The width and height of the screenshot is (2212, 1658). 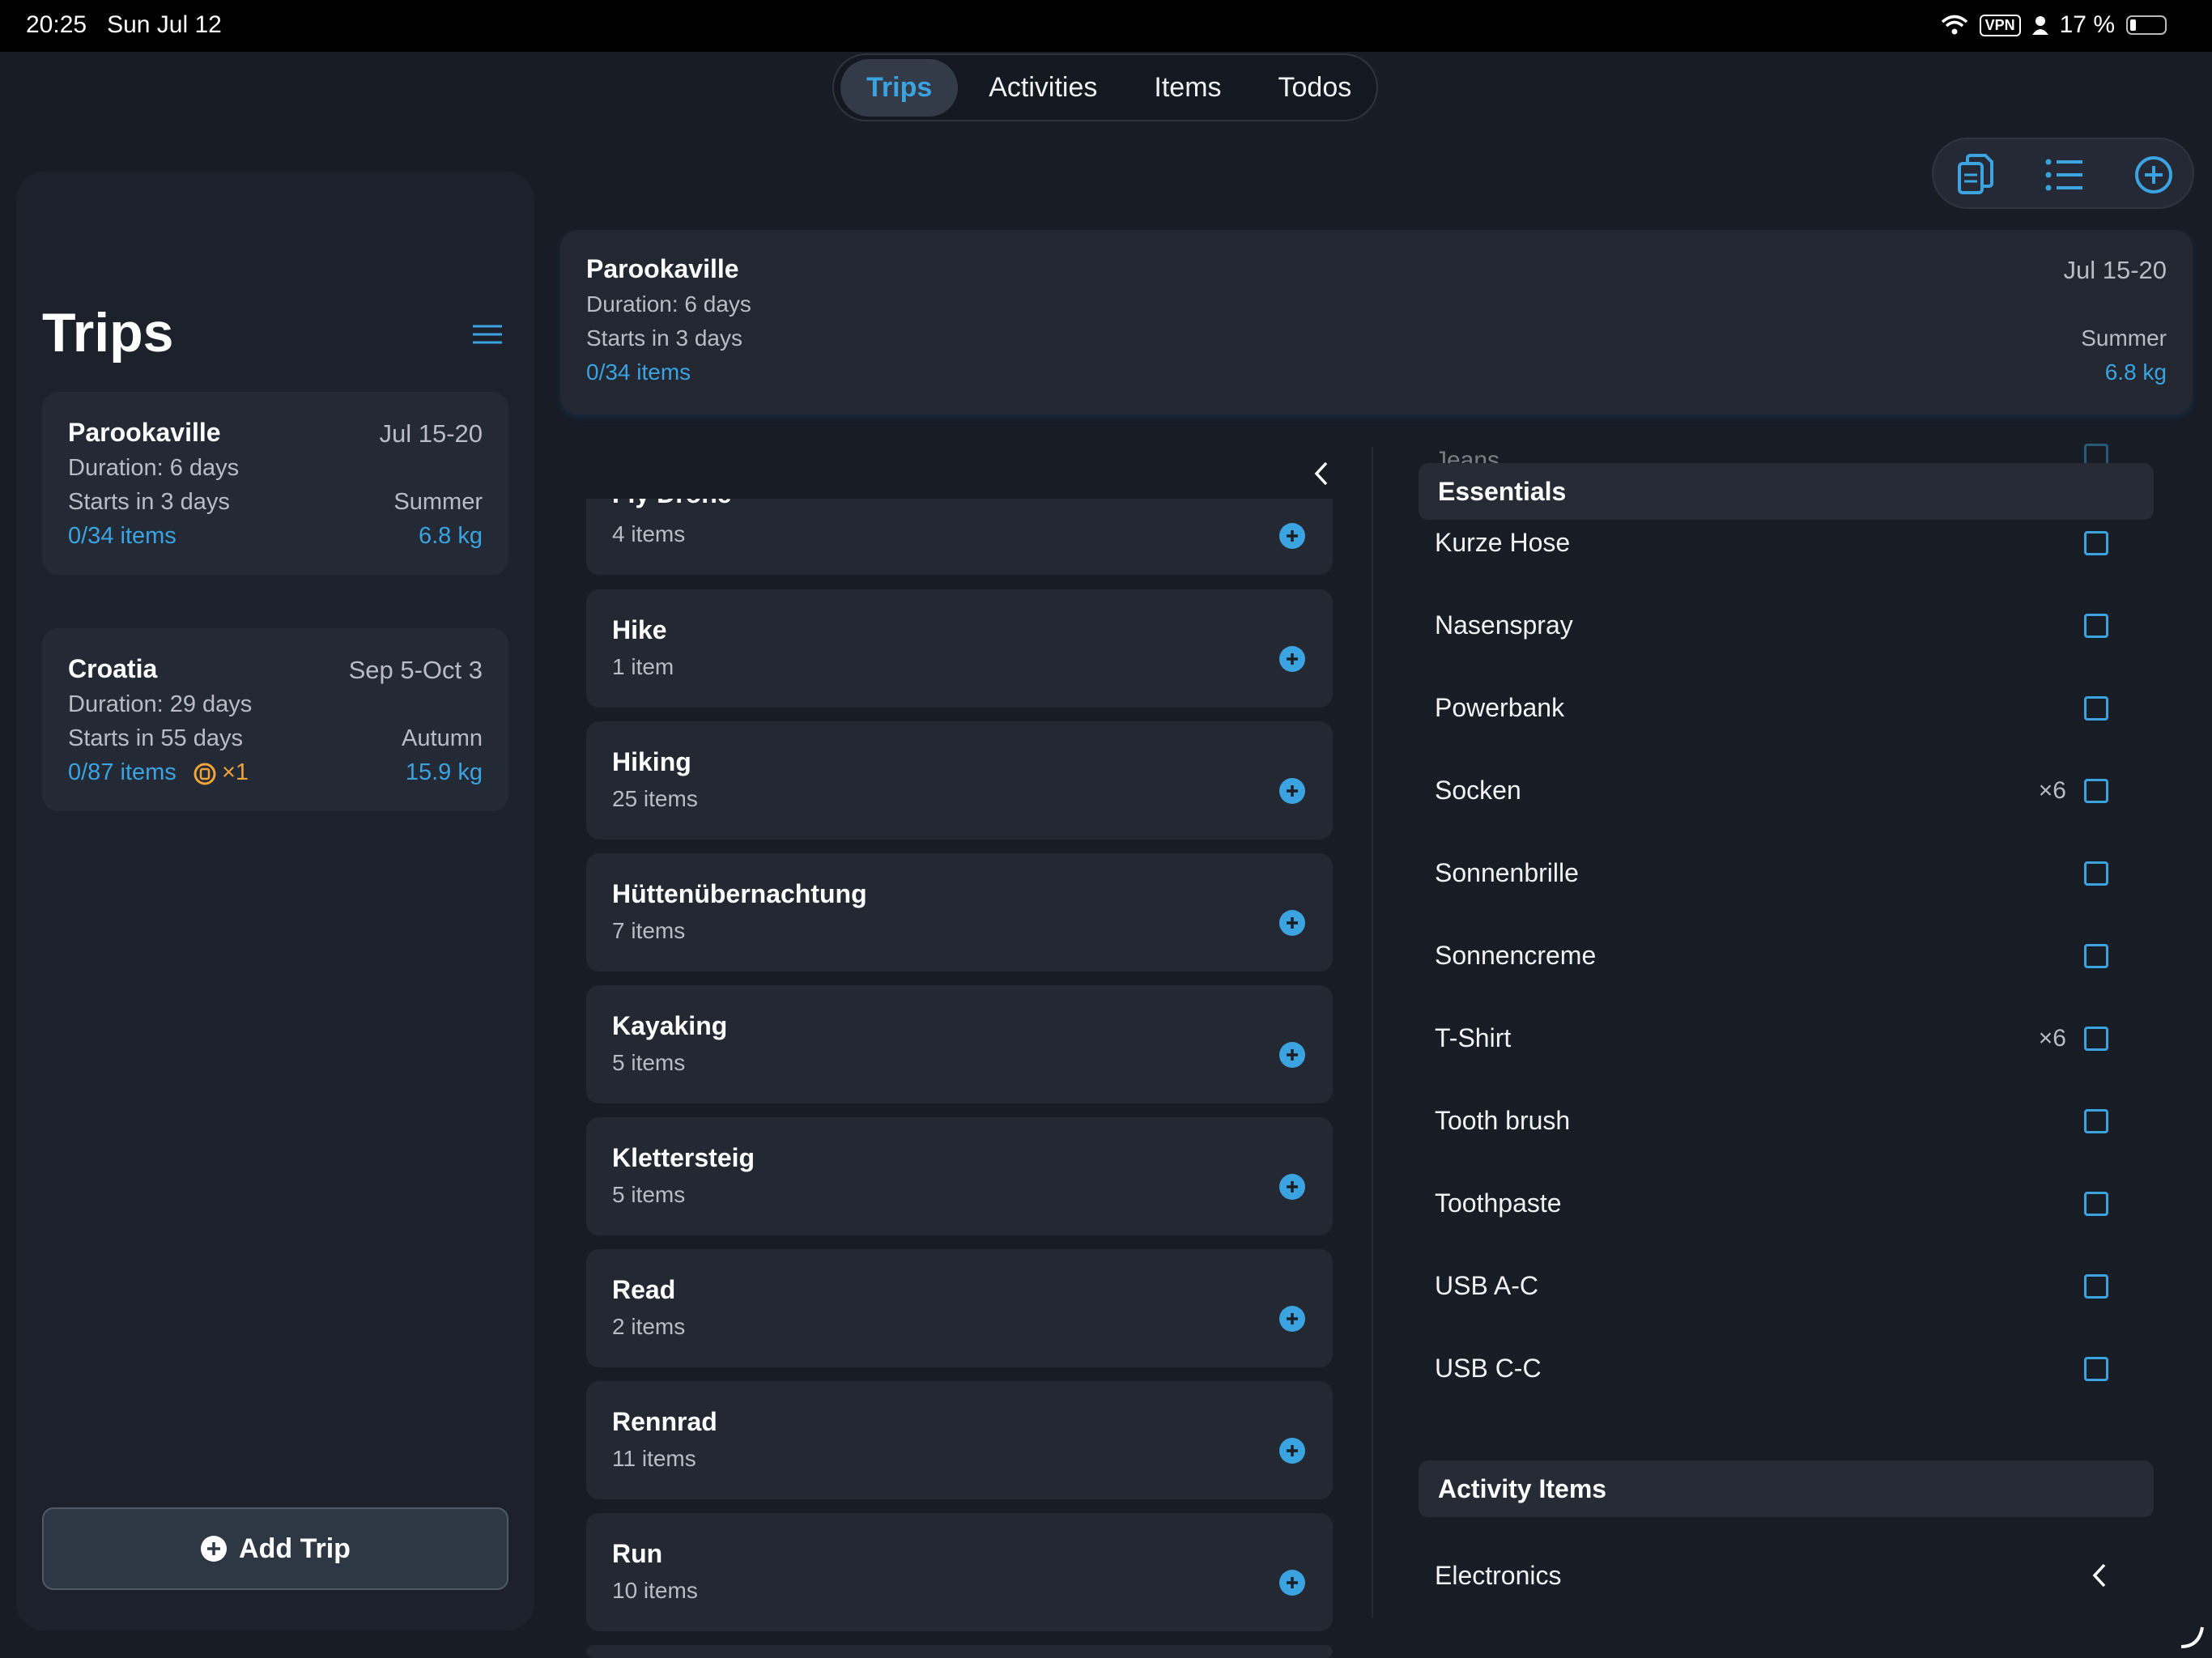 I want to click on activity-name: Hiking, so click(x=652, y=761).